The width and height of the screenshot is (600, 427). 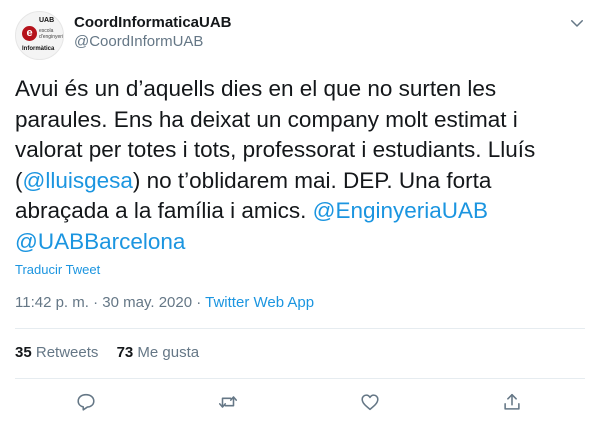 What do you see at coordinates (38, 49) in the screenshot?
I see `avatar-logo-informatica: Informàtica` at bounding box center [38, 49].